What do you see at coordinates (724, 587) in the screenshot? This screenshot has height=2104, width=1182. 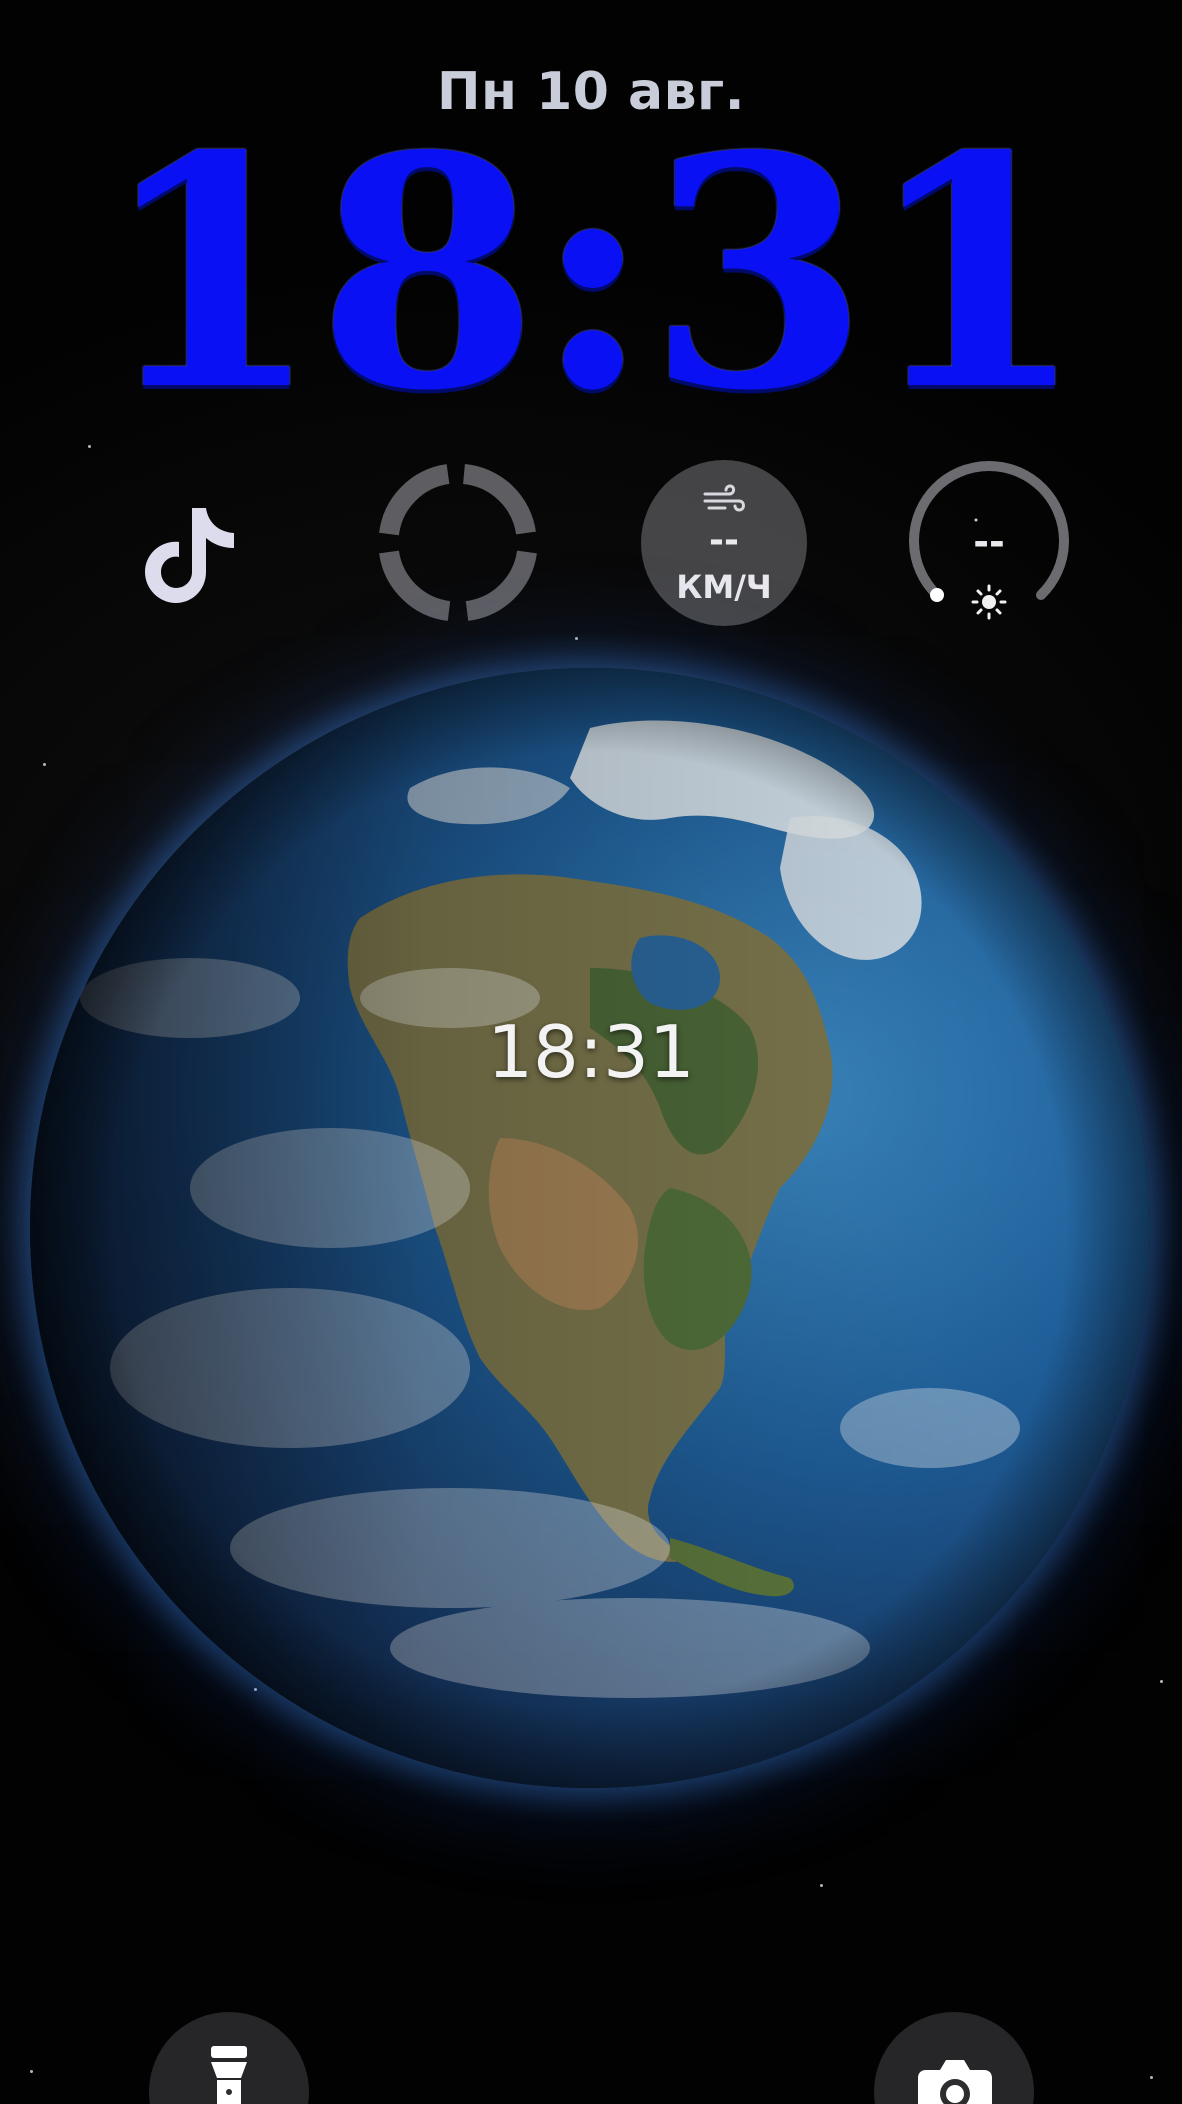 I see `wind-speed-unit: КМ/Ч` at bounding box center [724, 587].